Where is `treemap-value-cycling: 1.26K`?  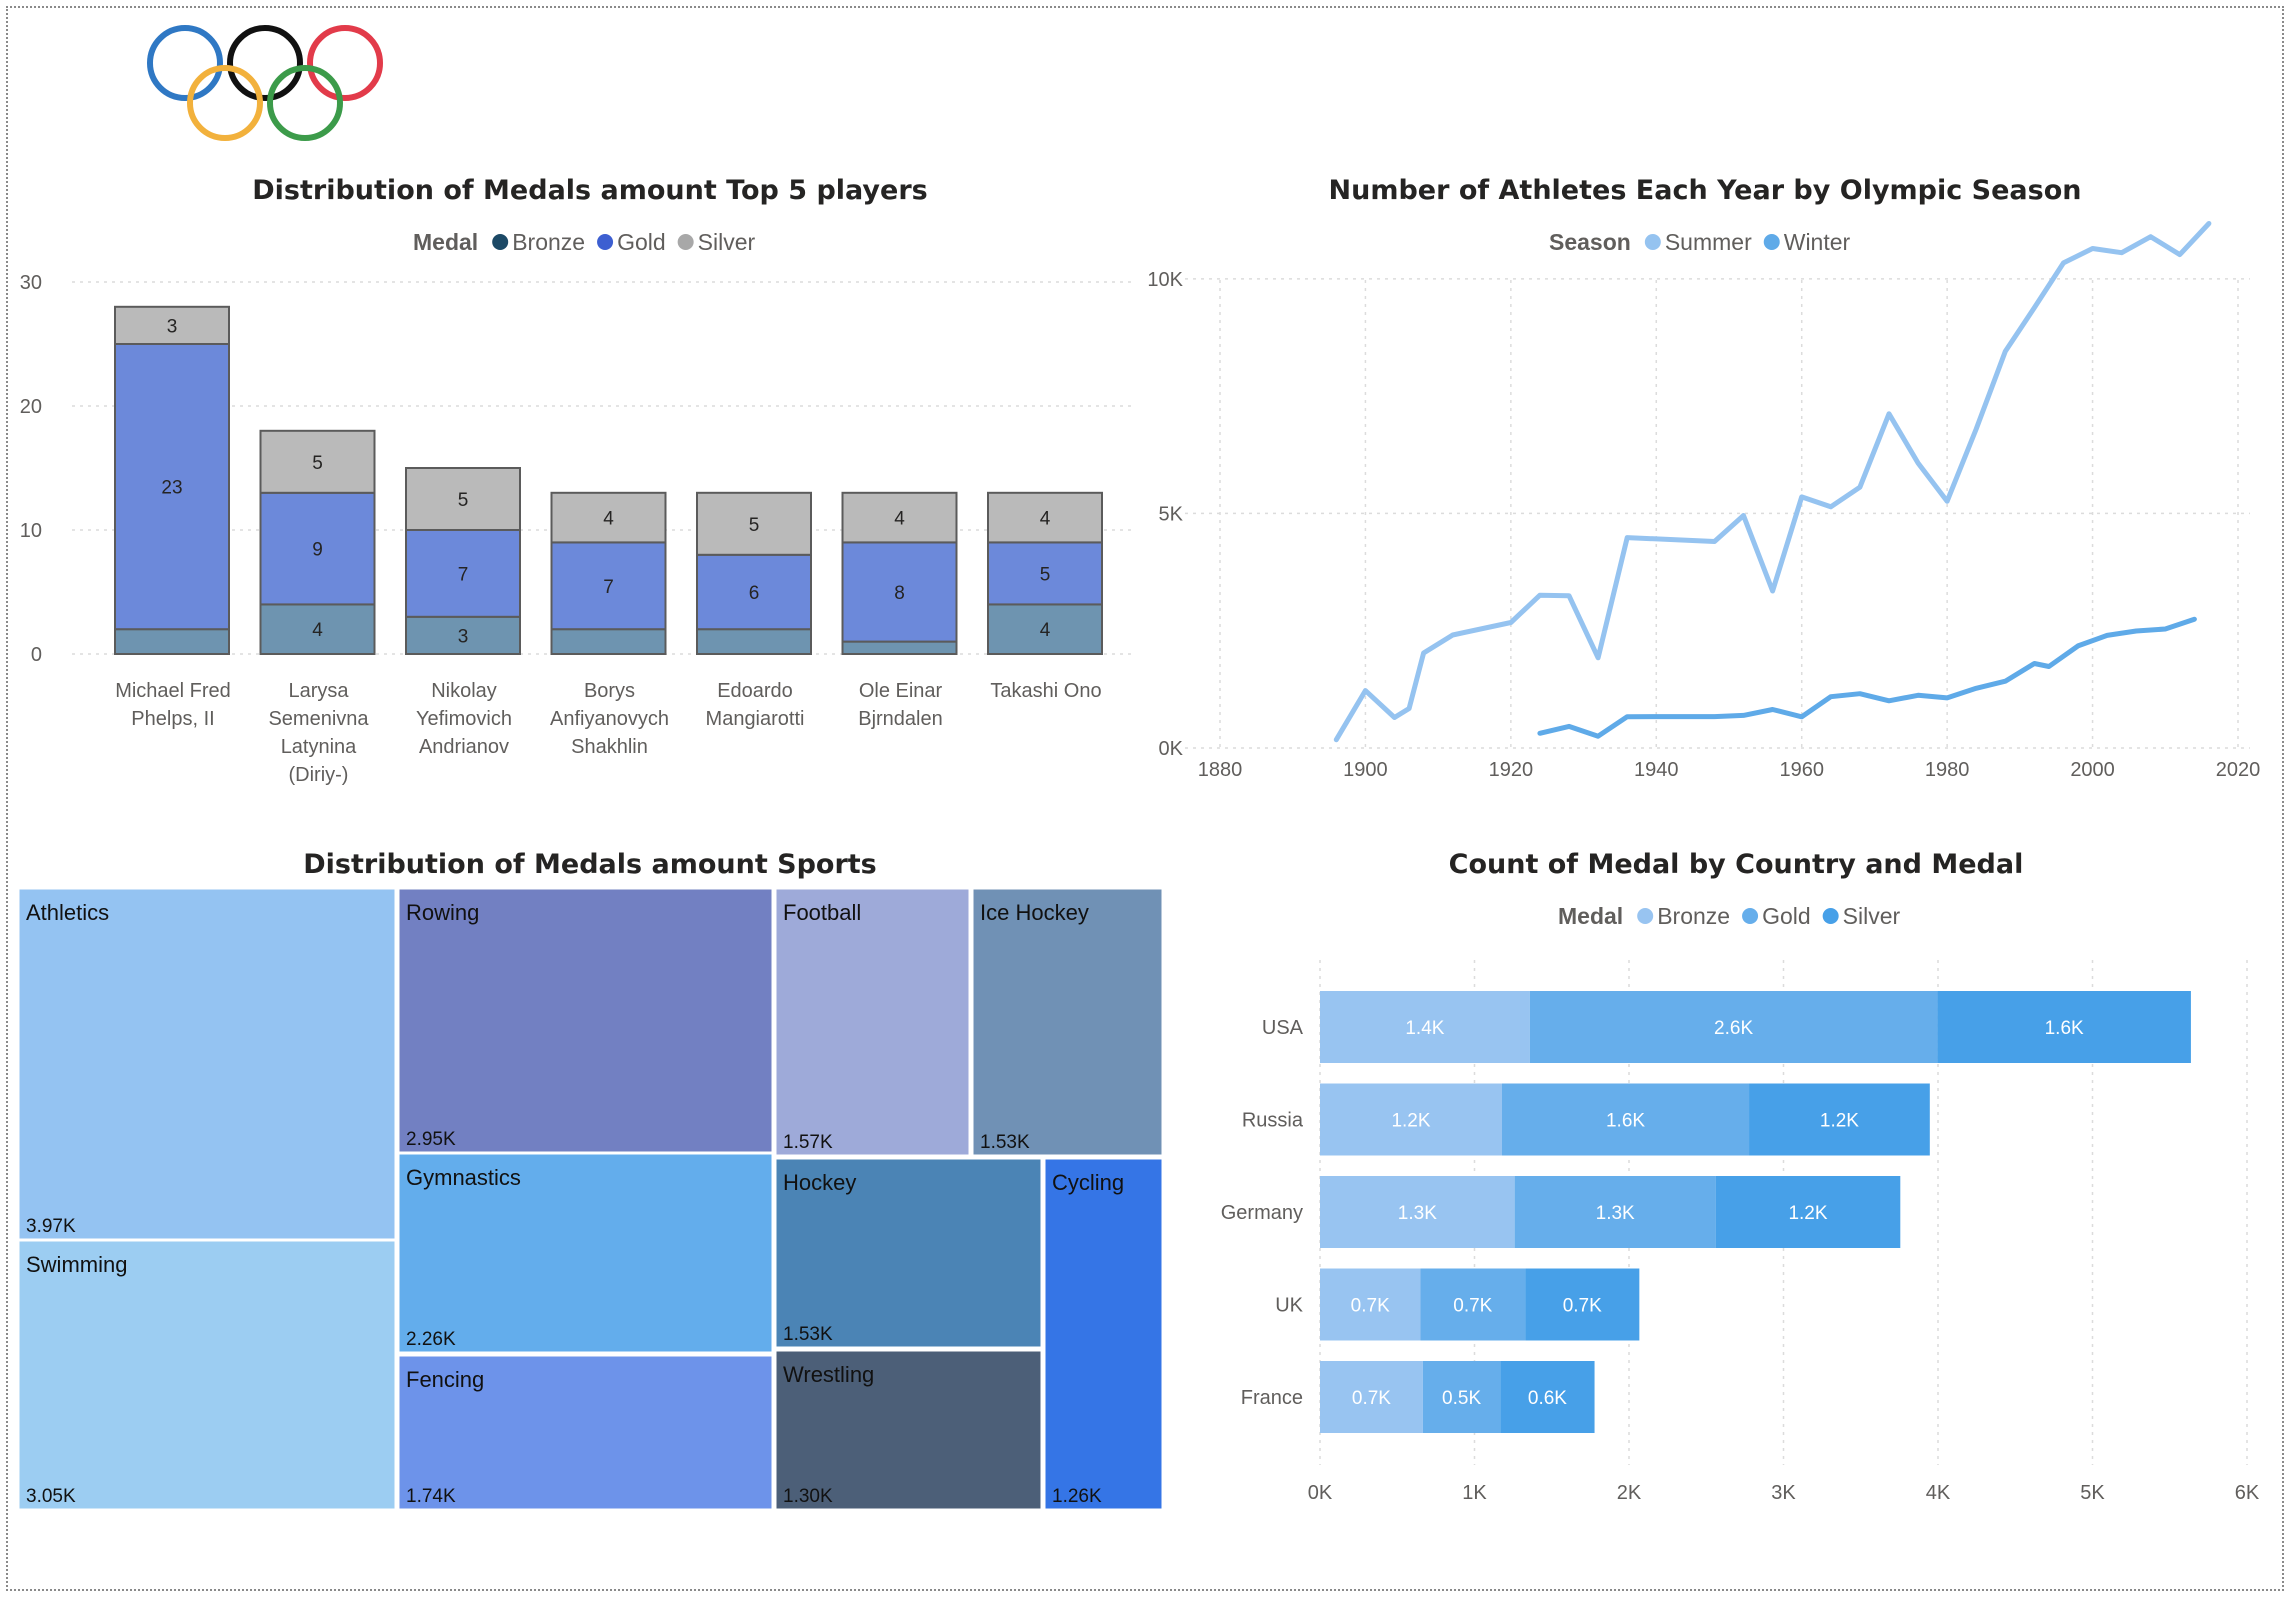 treemap-value-cycling: 1.26K is located at coordinates (1077, 1496).